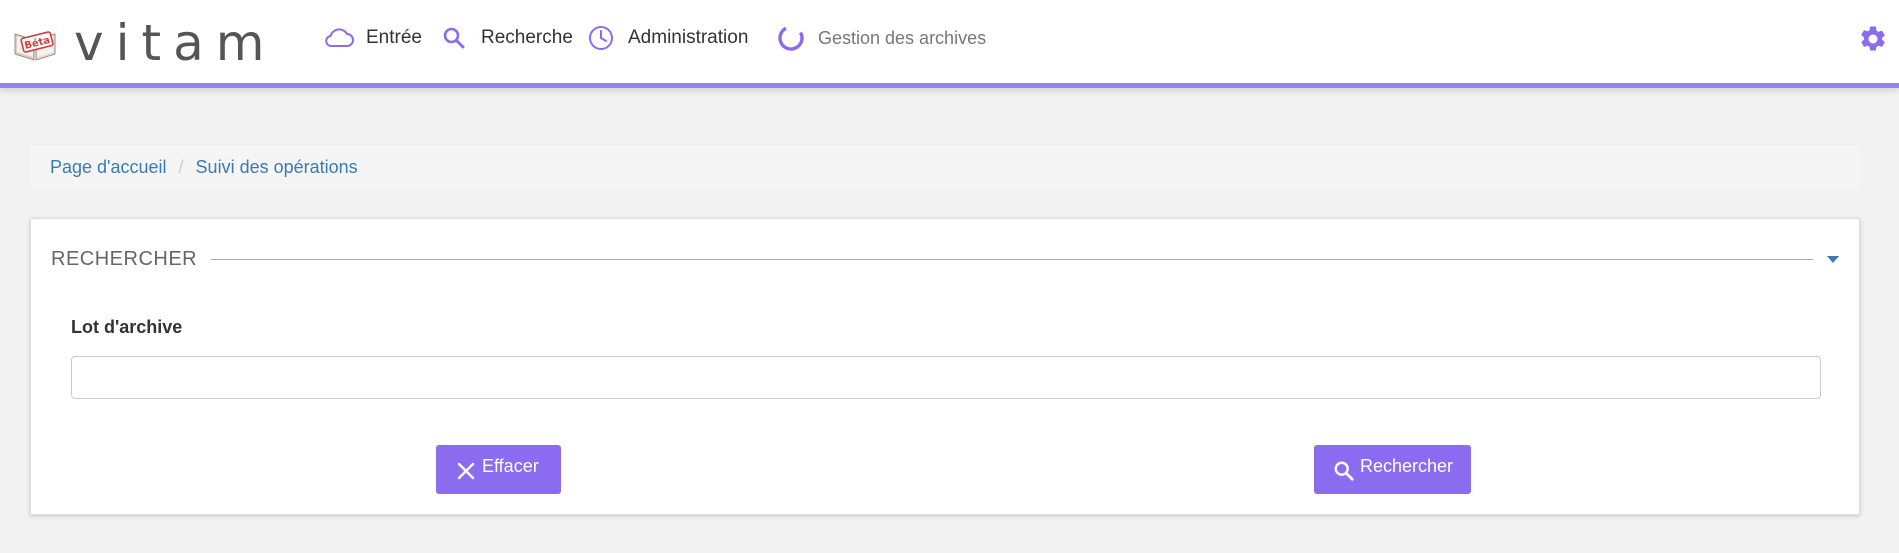  What do you see at coordinates (902, 37) in the screenshot?
I see `nav-gestion-label: Gestion des archives` at bounding box center [902, 37].